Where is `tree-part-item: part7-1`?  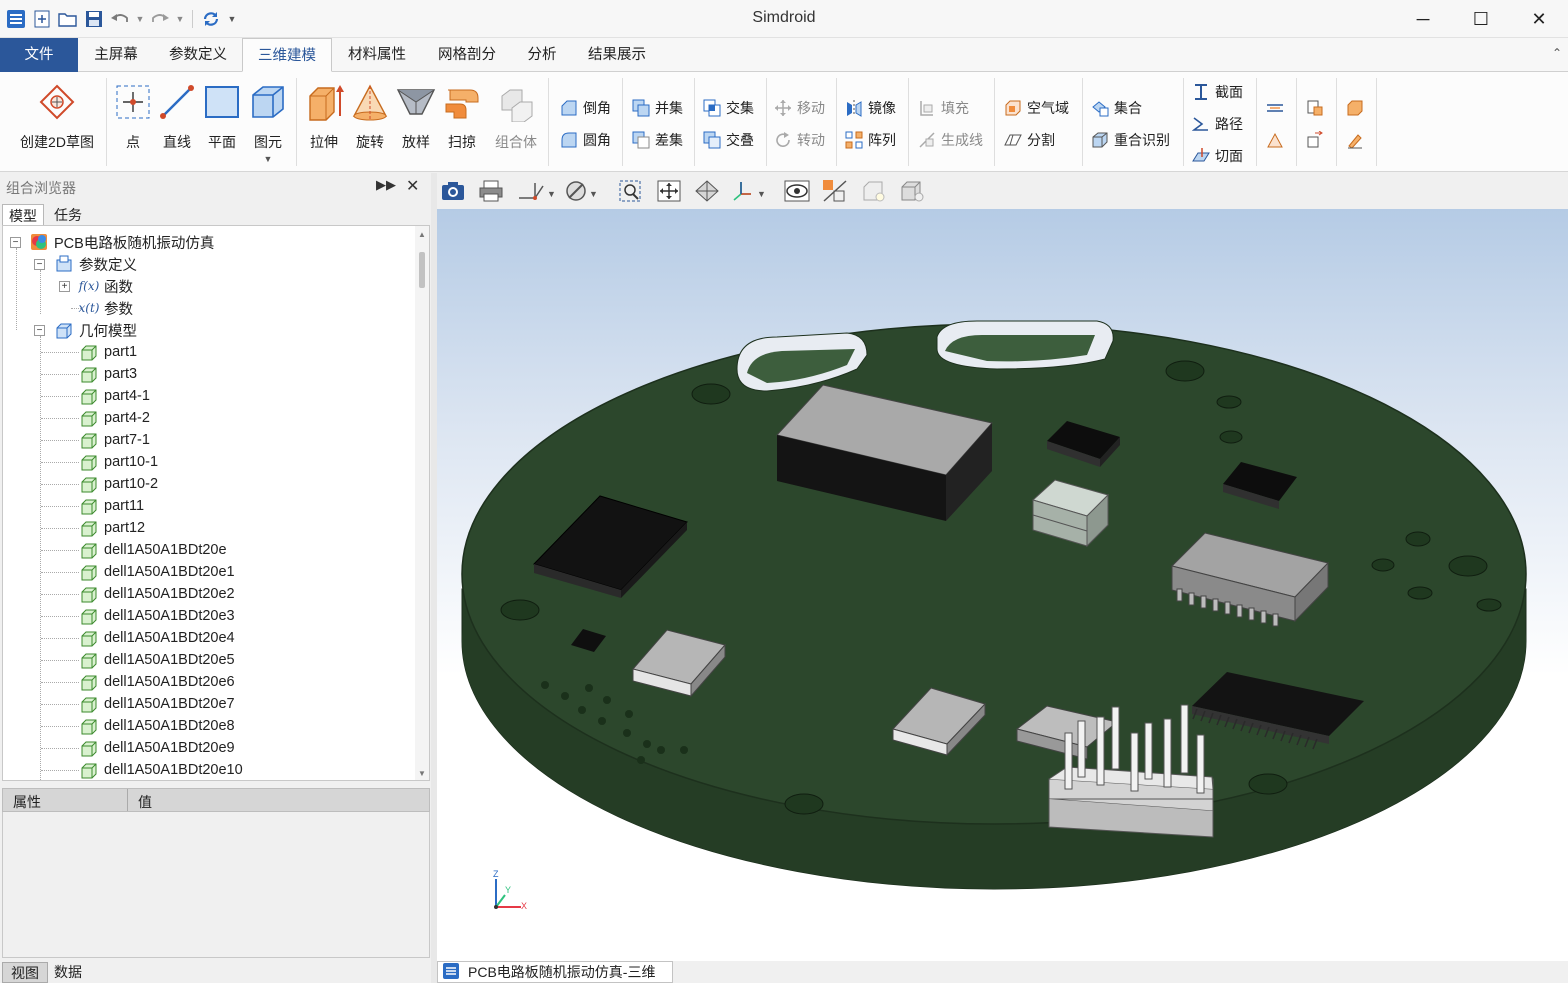
tree-part-item: part7-1 is located at coordinates (115, 440).